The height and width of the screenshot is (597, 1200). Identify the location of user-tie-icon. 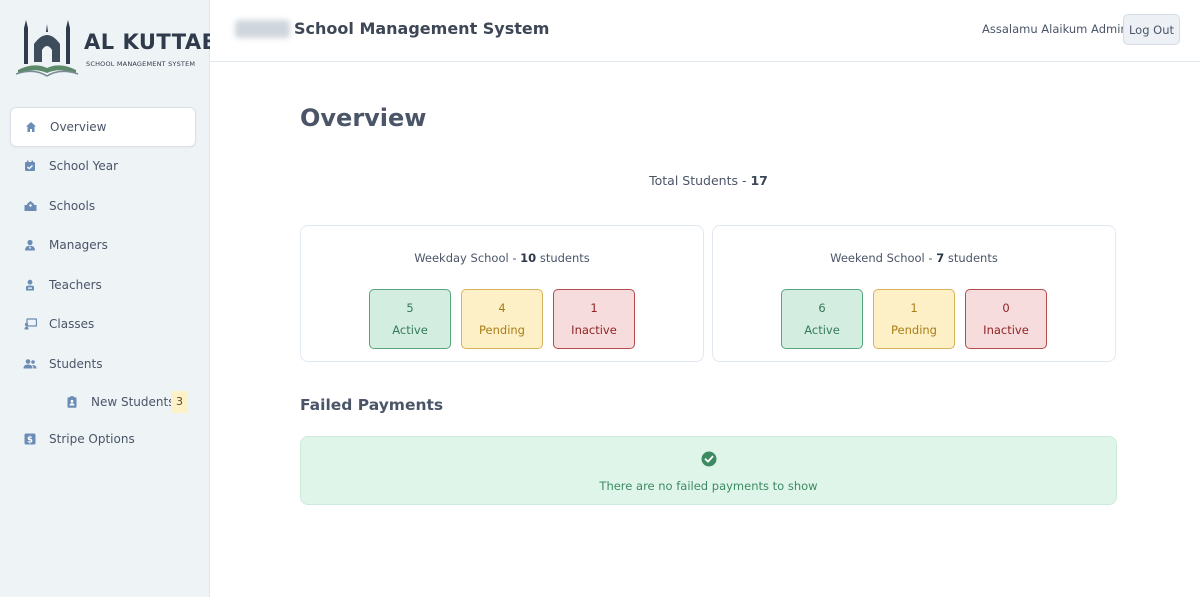
(30, 245).